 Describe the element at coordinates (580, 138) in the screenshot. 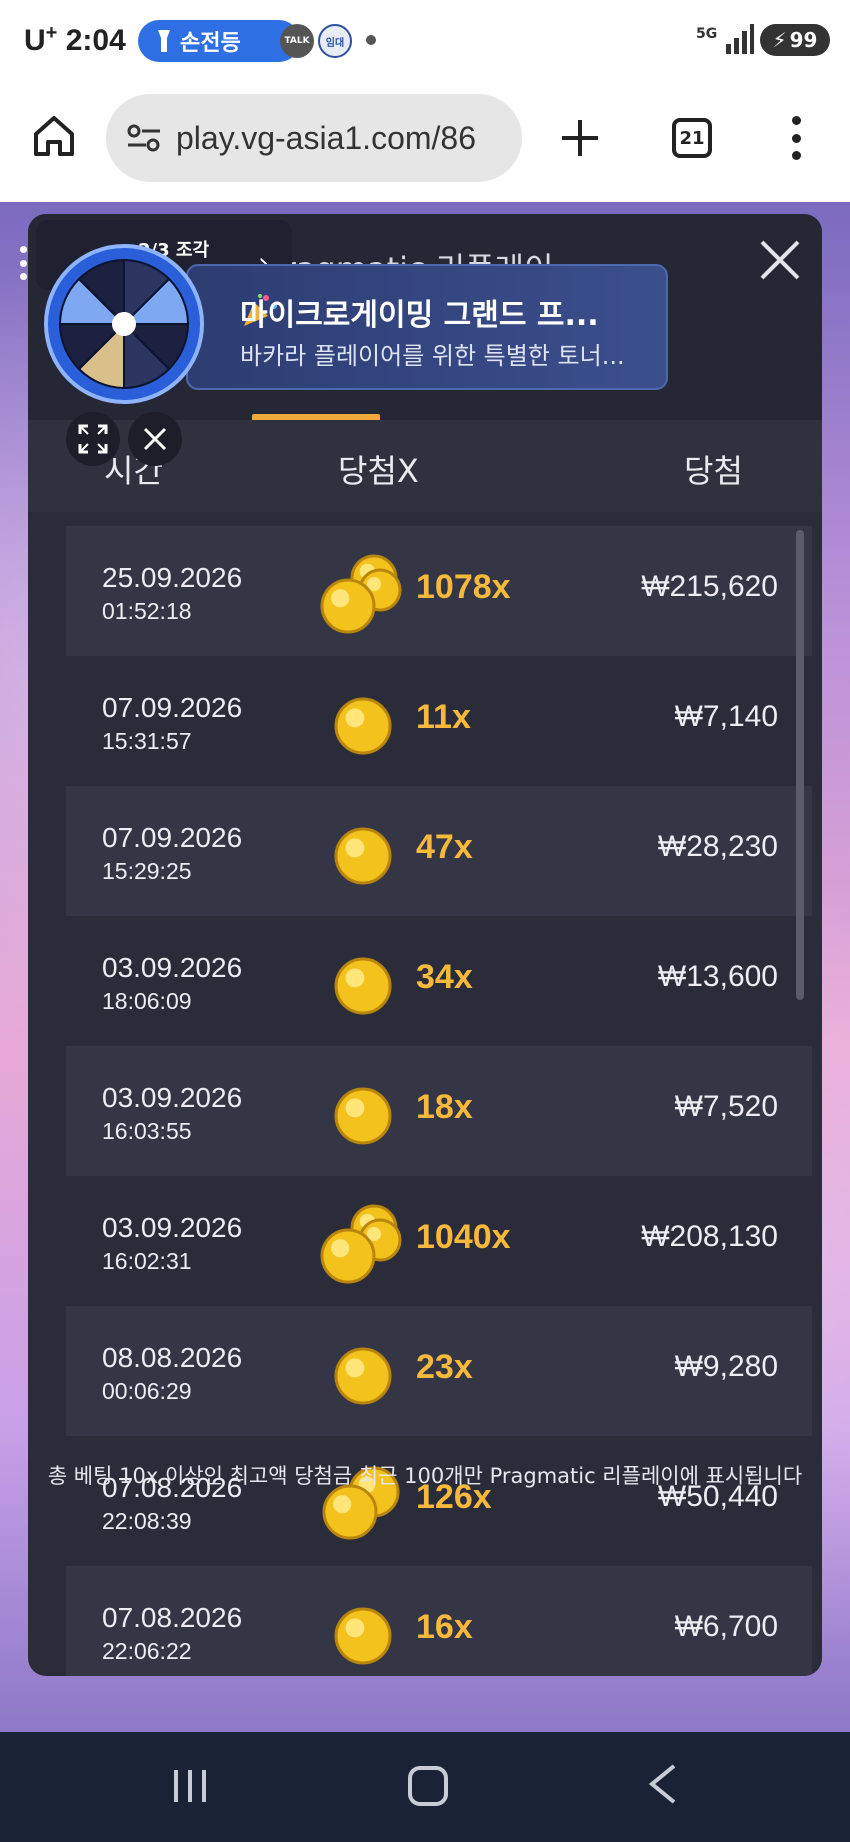

I see `new-tab-icon` at that location.